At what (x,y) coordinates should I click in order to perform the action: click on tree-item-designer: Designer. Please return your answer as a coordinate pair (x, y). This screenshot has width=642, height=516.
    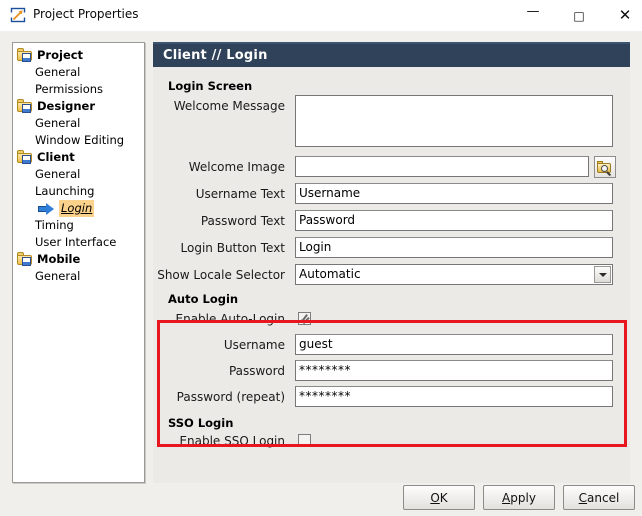
    Looking at the image, I should click on (78, 106).